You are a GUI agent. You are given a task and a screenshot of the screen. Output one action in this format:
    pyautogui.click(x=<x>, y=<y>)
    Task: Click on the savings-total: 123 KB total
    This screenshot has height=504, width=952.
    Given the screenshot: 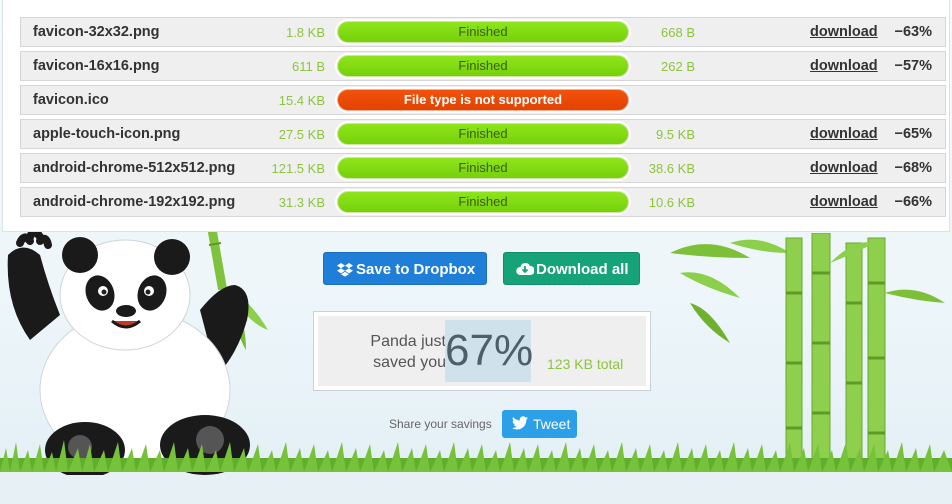 What is the action you would take?
    pyautogui.click(x=585, y=364)
    